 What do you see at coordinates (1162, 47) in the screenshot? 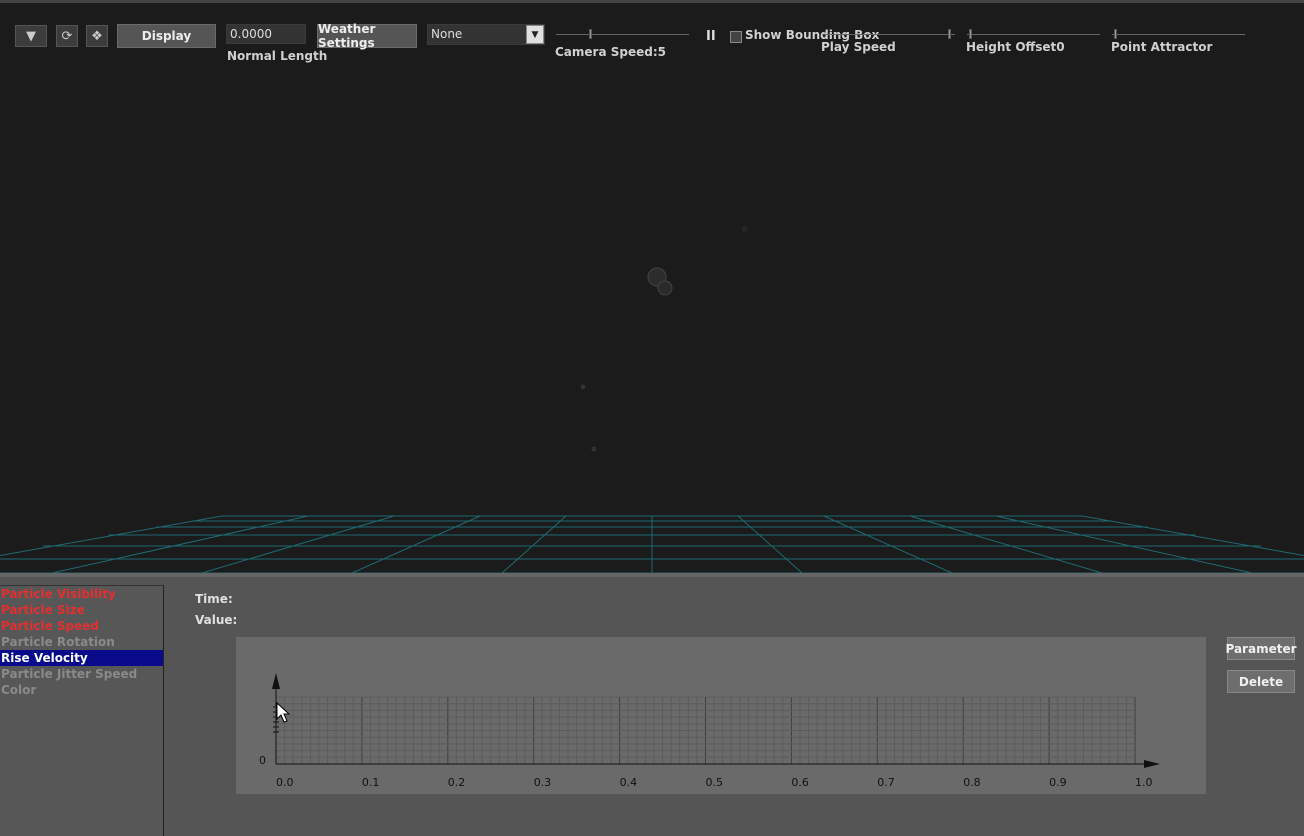
I see `point-attractor-label: Point Attractor` at bounding box center [1162, 47].